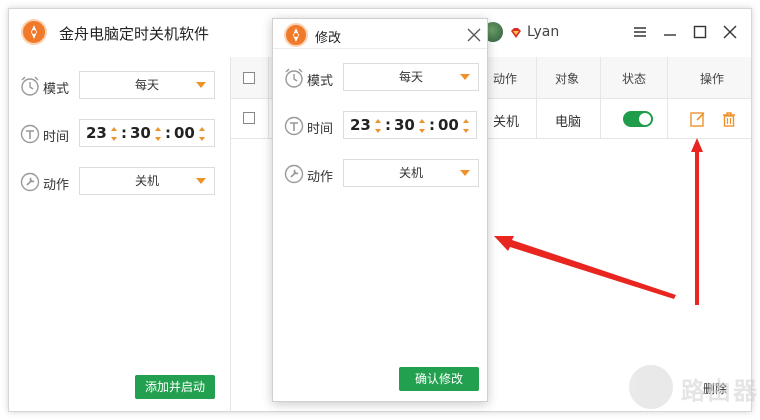 The height and width of the screenshot is (420, 760). What do you see at coordinates (670, 32) in the screenshot?
I see `minimize-icon` at bounding box center [670, 32].